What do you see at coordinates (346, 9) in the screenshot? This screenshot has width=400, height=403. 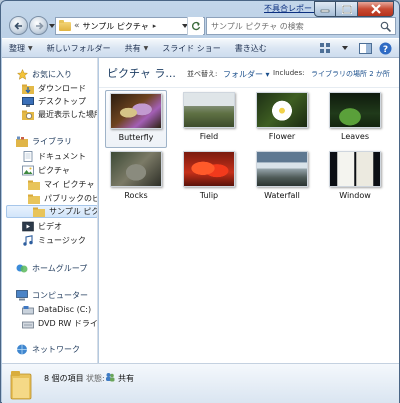 I see `maximize-icon` at bounding box center [346, 9].